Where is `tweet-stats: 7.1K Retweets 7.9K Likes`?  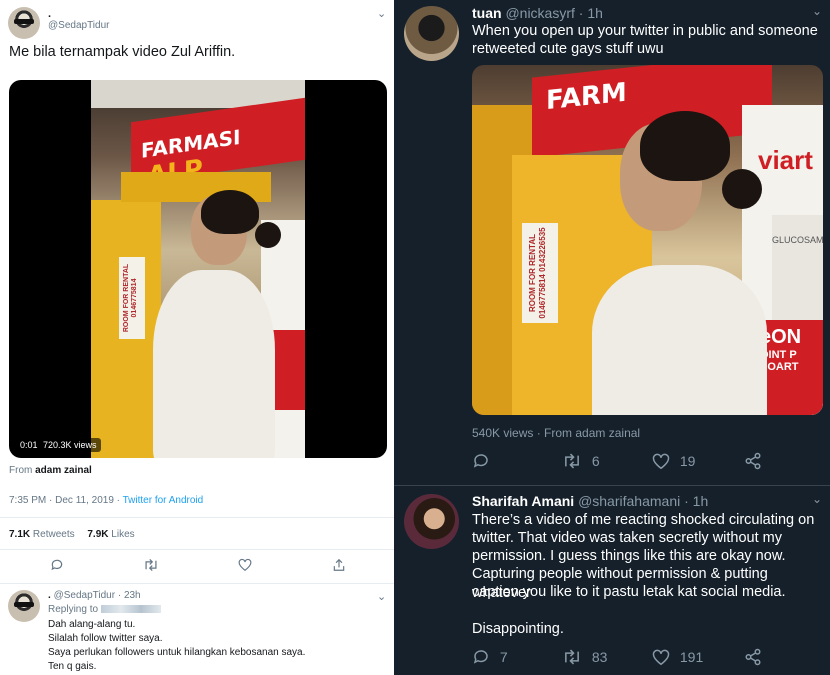 tweet-stats: 7.1K Retweets 7.9K Likes is located at coordinates (72, 534).